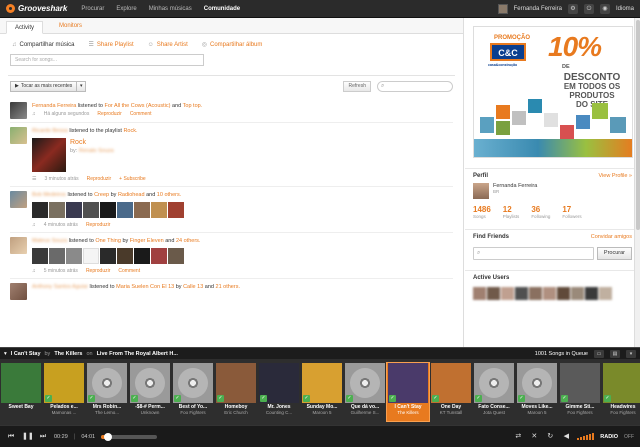  What do you see at coordinates (111, 45) in the screenshot?
I see `share-playlist-button: ☰ Share Playlist` at bounding box center [111, 45].